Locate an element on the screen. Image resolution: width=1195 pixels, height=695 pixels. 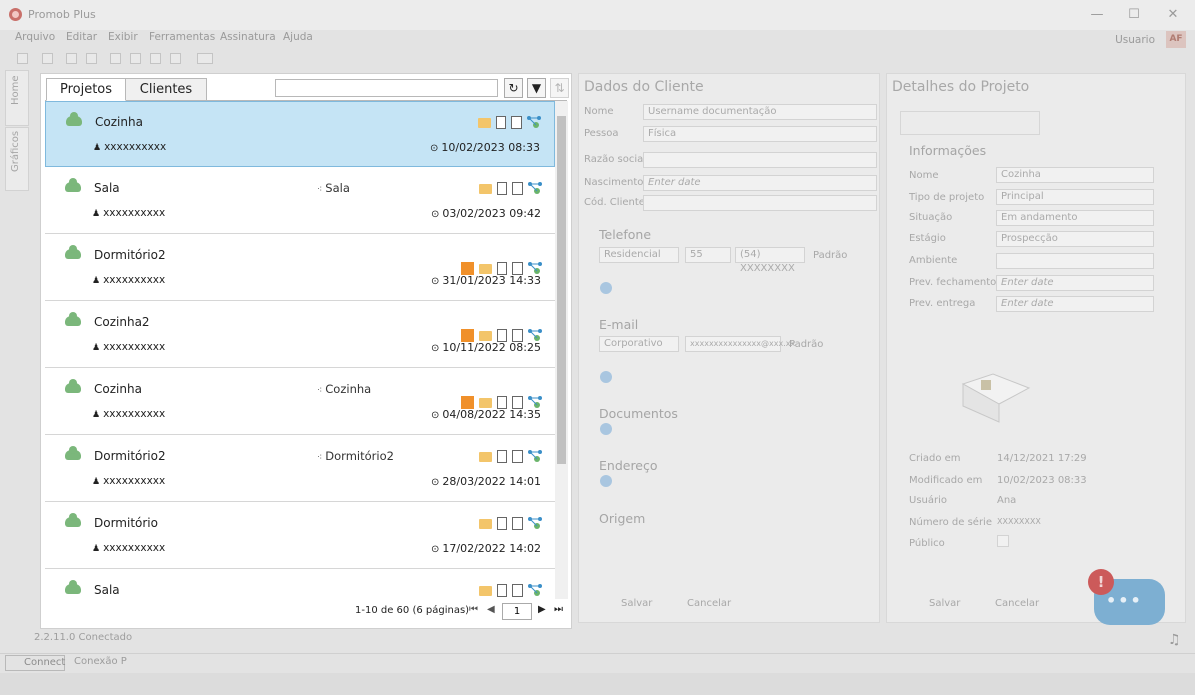
pd-situacao-select: Em andamento is located at coordinates (1075, 218).